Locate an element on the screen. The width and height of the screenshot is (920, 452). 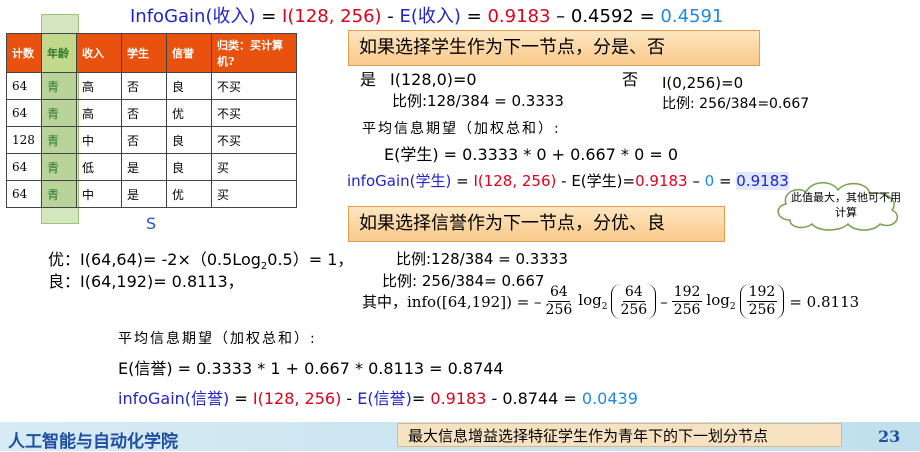
student-avg-title: 平均信息期望（加权总和）: is located at coordinates (461, 129).